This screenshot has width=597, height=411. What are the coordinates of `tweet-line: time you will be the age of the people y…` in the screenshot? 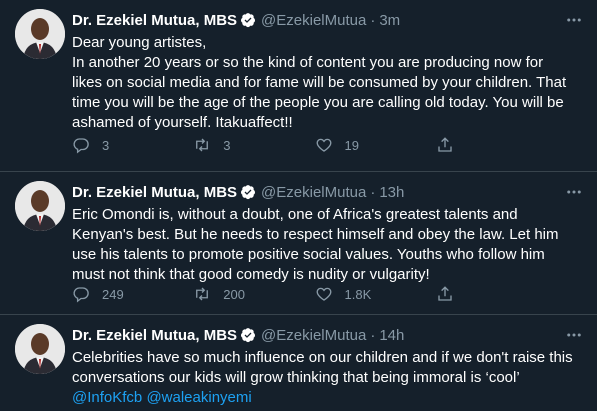 It's located at (318, 102).